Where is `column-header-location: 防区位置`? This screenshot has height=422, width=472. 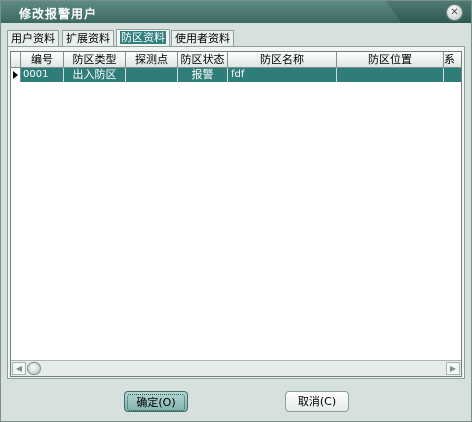
column-header-location: 防区位置 is located at coordinates (390, 59).